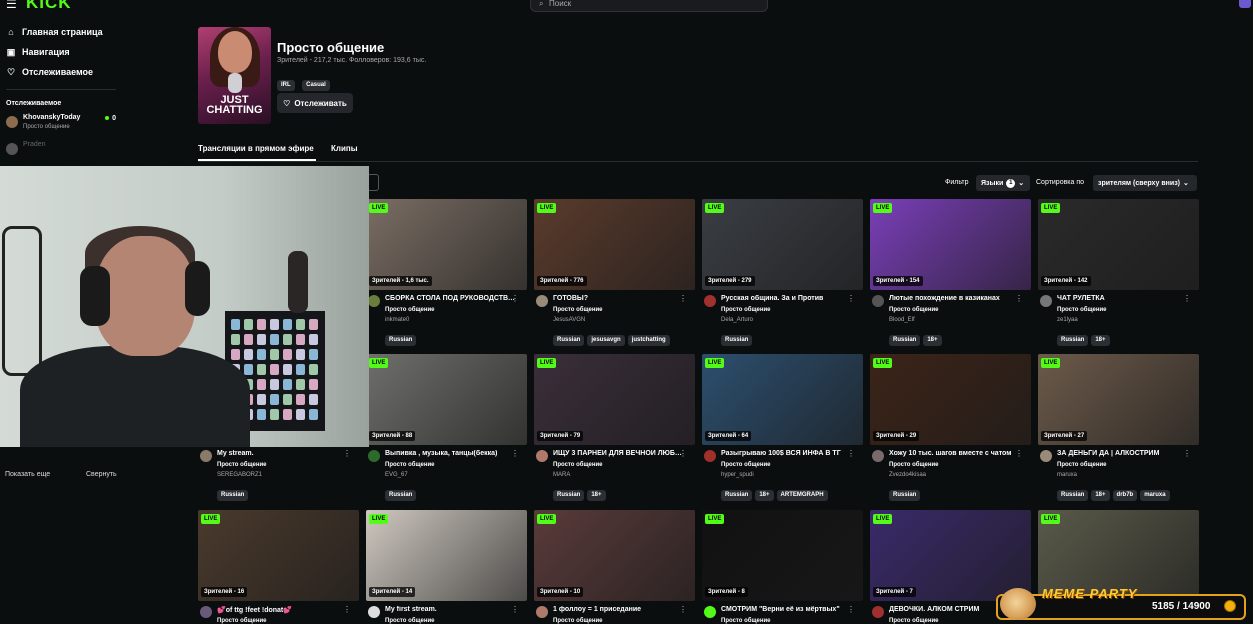 The image size is (1253, 624). What do you see at coordinates (954, 298) in the screenshot?
I see `stream-title: Лютые похождение в казиканах` at bounding box center [954, 298].